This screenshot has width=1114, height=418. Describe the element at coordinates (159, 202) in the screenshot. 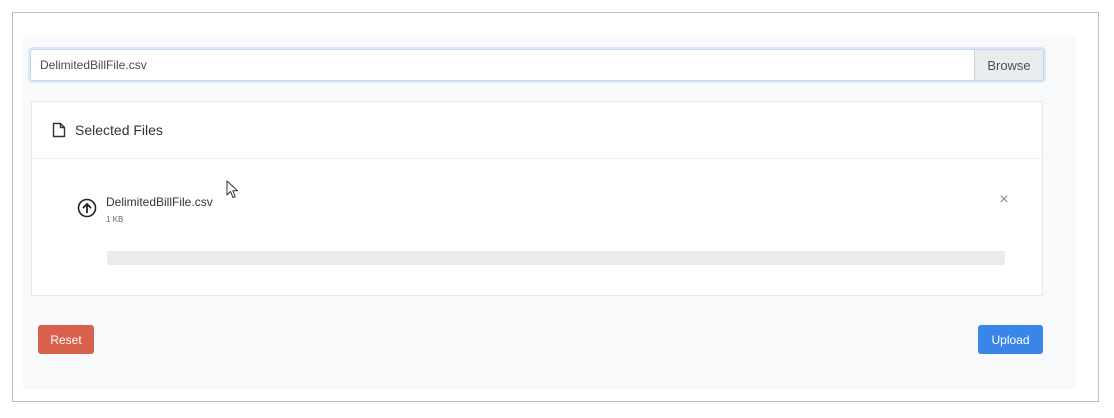

I see `file-name: DelimitedBillFile.csv` at that location.